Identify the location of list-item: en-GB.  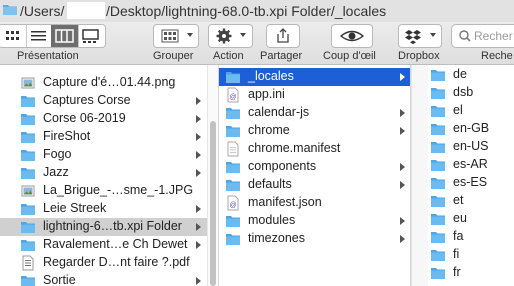
(471, 129).